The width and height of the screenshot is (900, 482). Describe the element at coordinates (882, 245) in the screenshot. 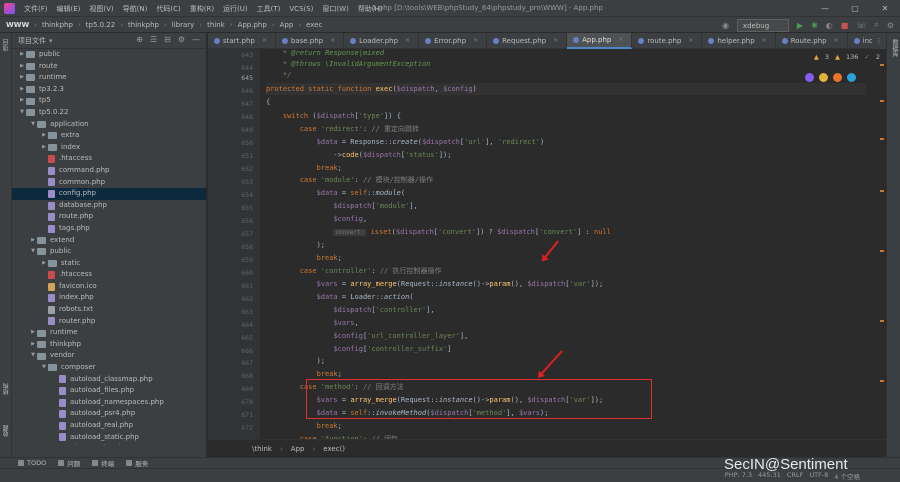

I see `error-stripe` at that location.